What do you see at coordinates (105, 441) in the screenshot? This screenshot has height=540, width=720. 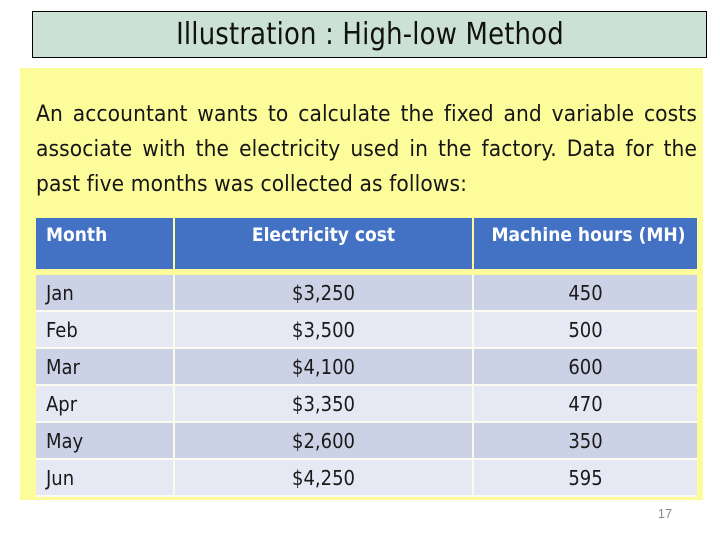 I see `cell-month: May` at bounding box center [105, 441].